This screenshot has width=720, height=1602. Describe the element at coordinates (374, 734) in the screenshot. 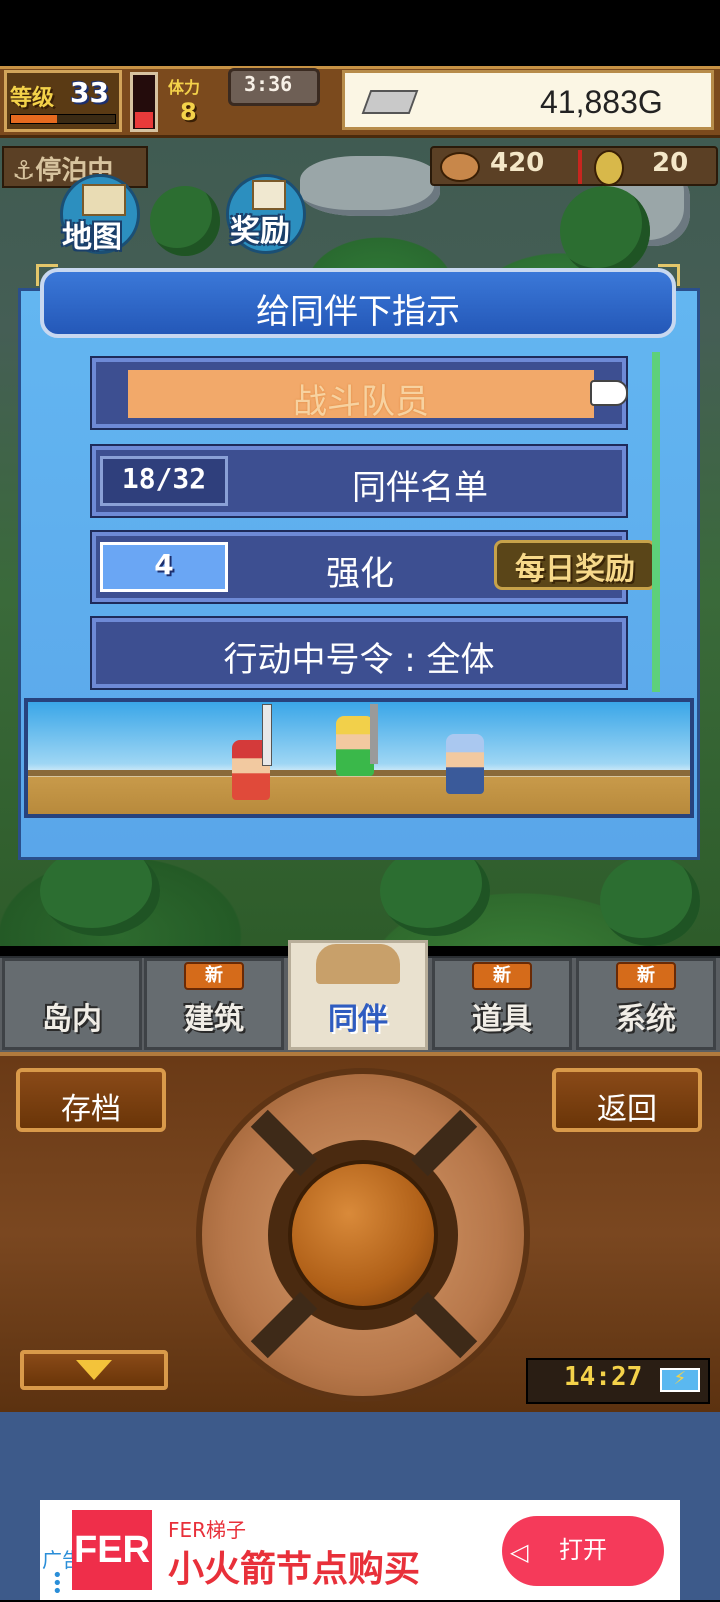

I see `pole-weapon-icon` at that location.